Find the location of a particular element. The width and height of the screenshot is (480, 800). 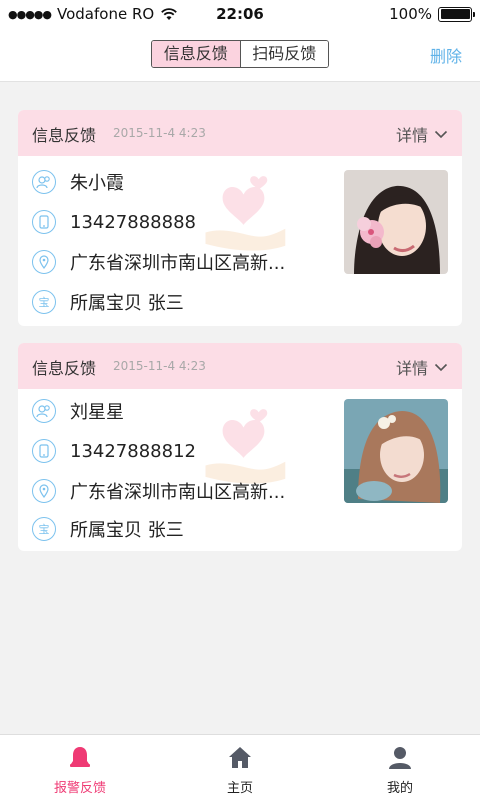

tab-home: 主页 is located at coordinates (240, 767).